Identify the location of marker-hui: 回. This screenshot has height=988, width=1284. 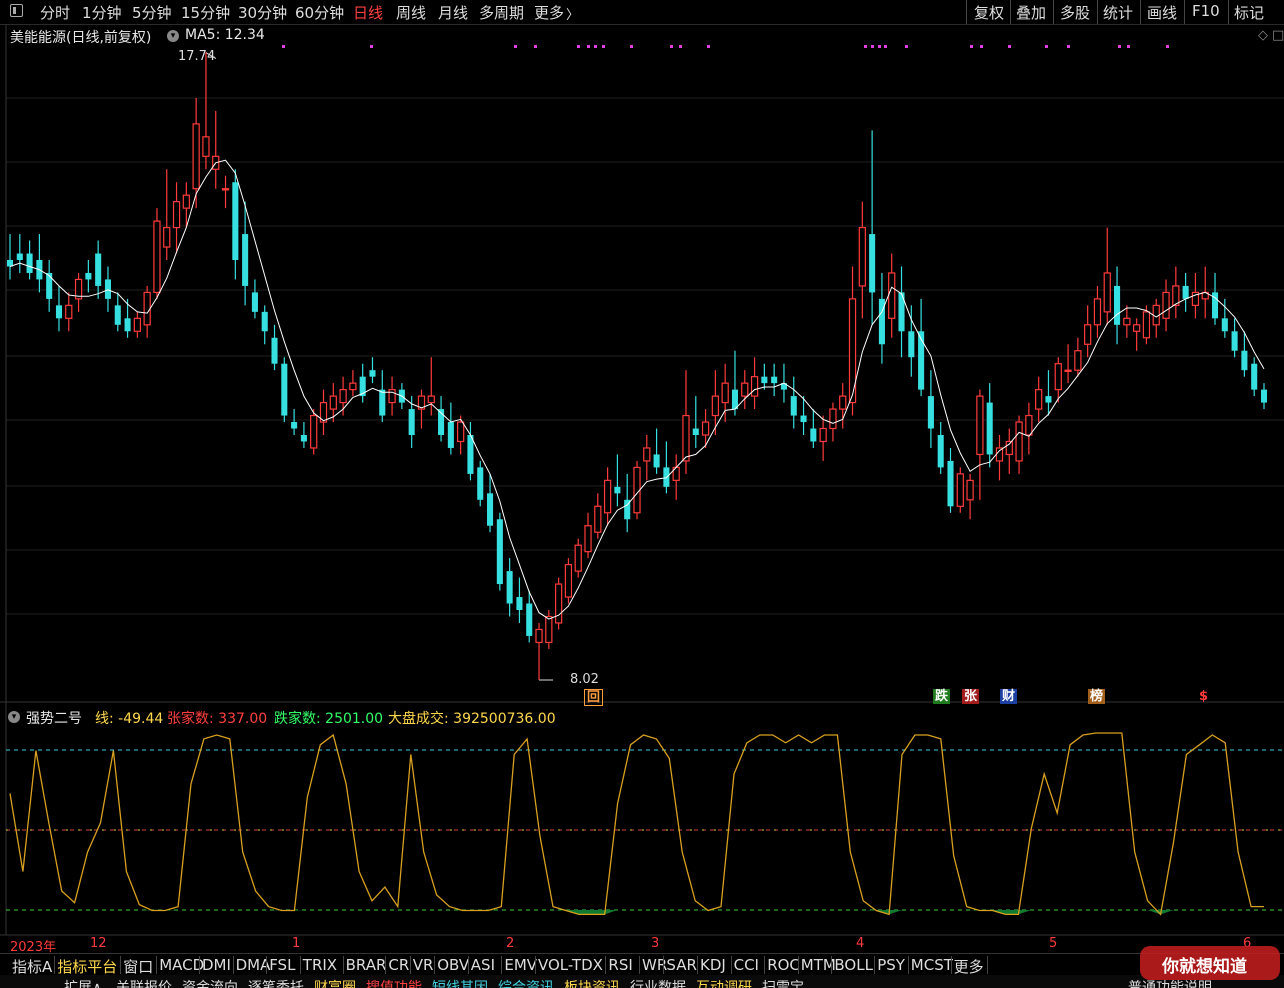
(594, 697).